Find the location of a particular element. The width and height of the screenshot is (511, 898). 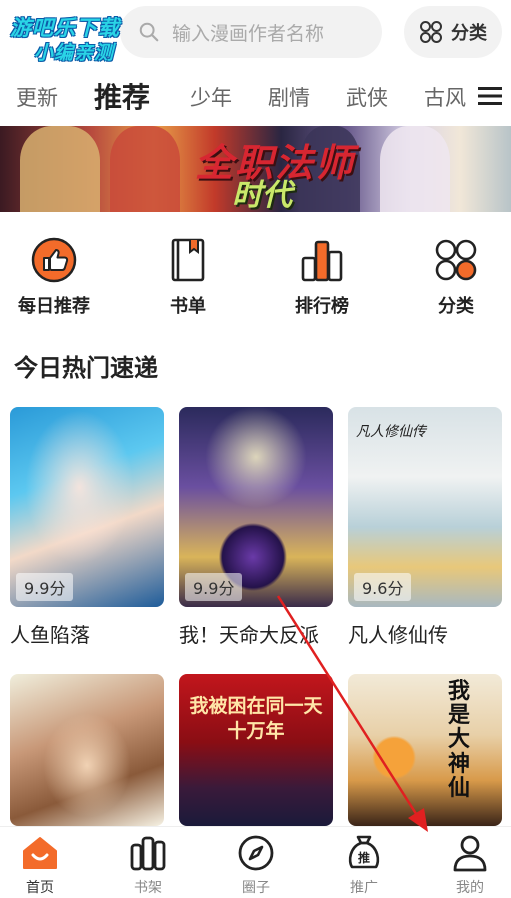

quick-actions: 每日推荐 书单 排行榜 分类 is located at coordinates (255, 281).